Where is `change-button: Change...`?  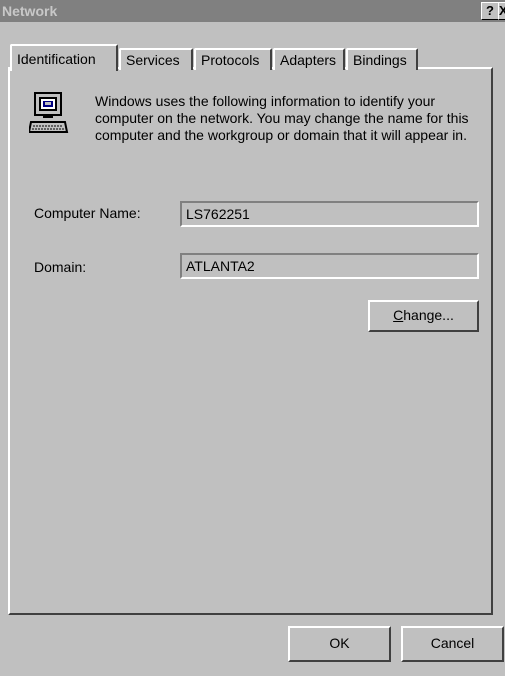 change-button: Change... is located at coordinates (423, 316).